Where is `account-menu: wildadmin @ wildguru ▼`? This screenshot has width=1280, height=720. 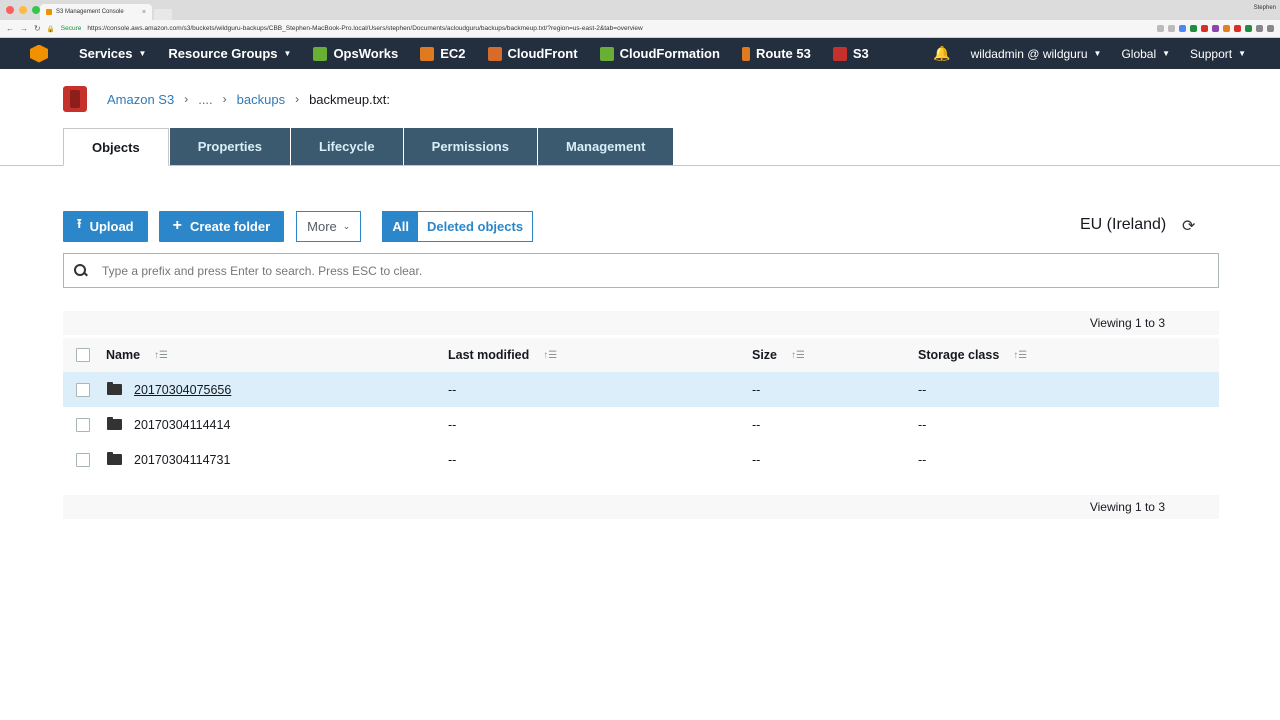
account-menu: wildadmin @ wildguru ▼ is located at coordinates (1036, 54).